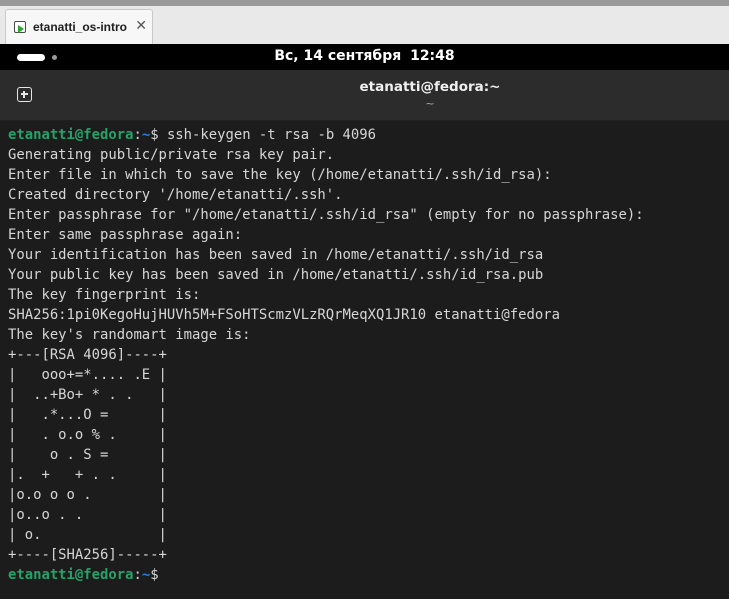  I want to click on randomart-line: +----[SHA256]-----+, so click(87, 555).